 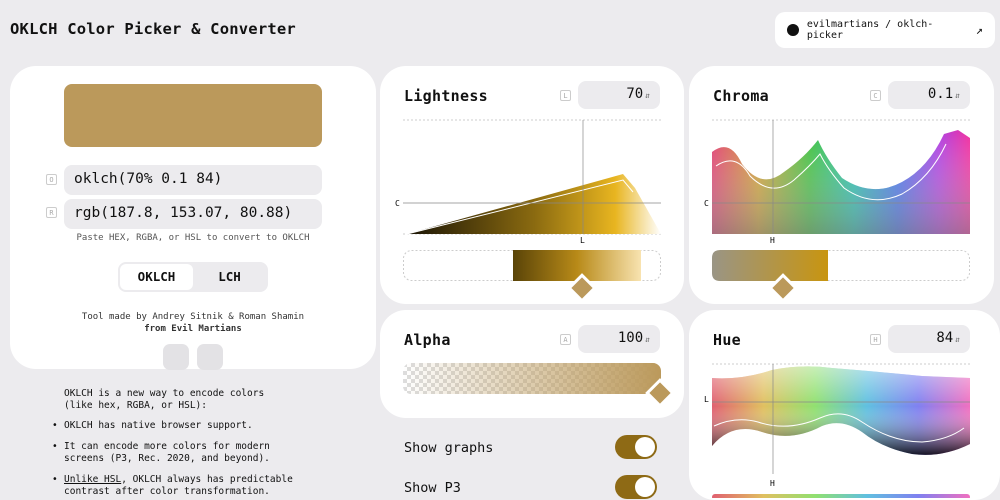 What do you see at coordinates (842, 430) in the screenshot?
I see `hue-graph: L H` at bounding box center [842, 430].